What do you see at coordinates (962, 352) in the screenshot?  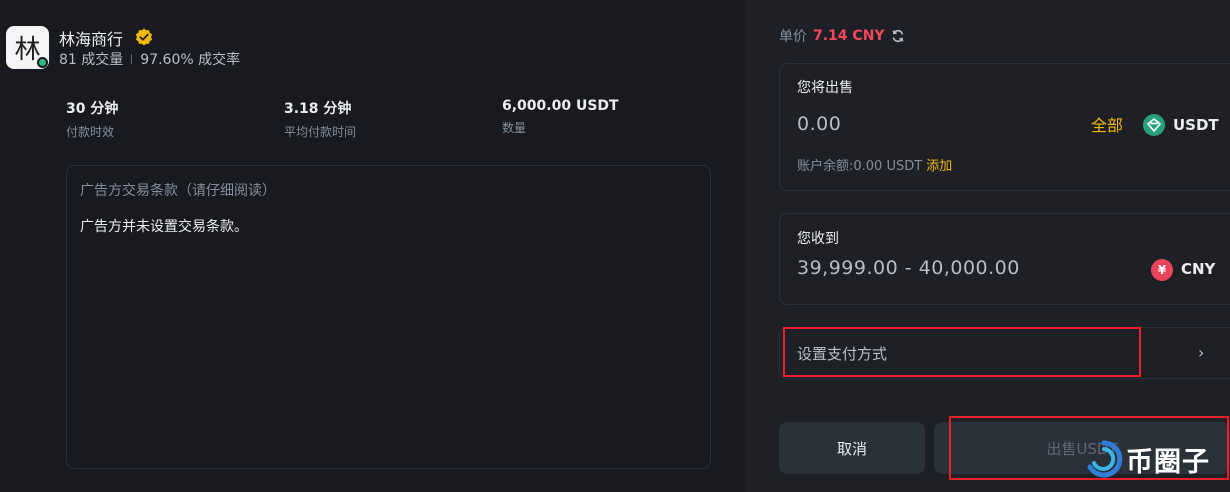 I see `annotation-highlight-box` at bounding box center [962, 352].